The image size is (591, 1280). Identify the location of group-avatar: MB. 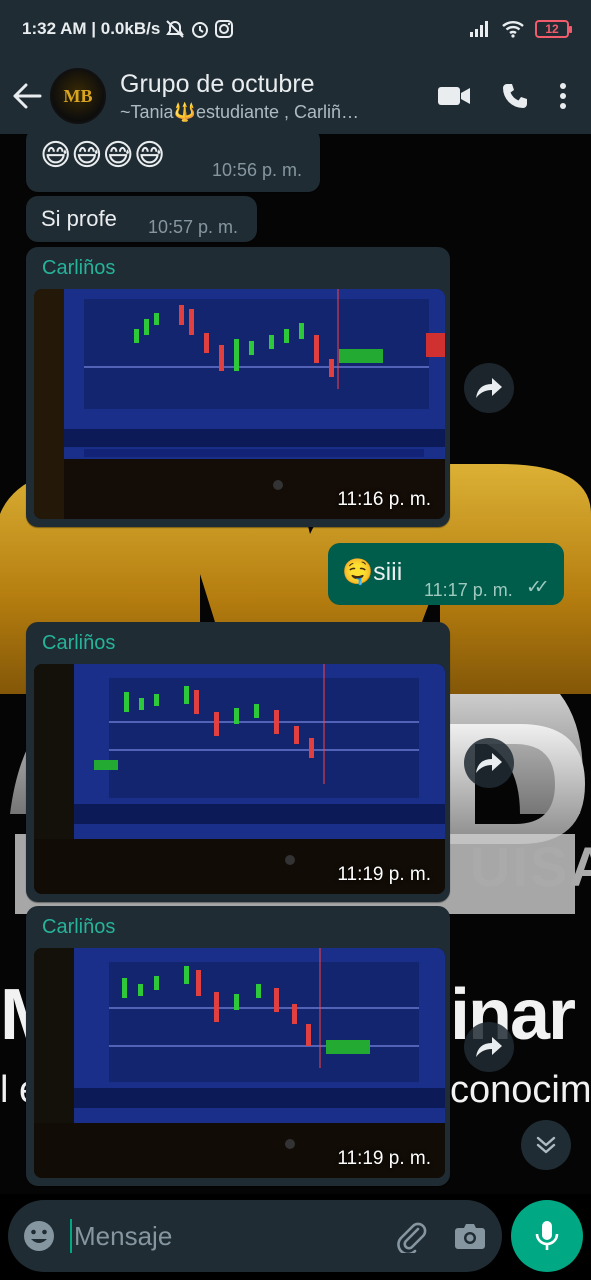
(78, 96).